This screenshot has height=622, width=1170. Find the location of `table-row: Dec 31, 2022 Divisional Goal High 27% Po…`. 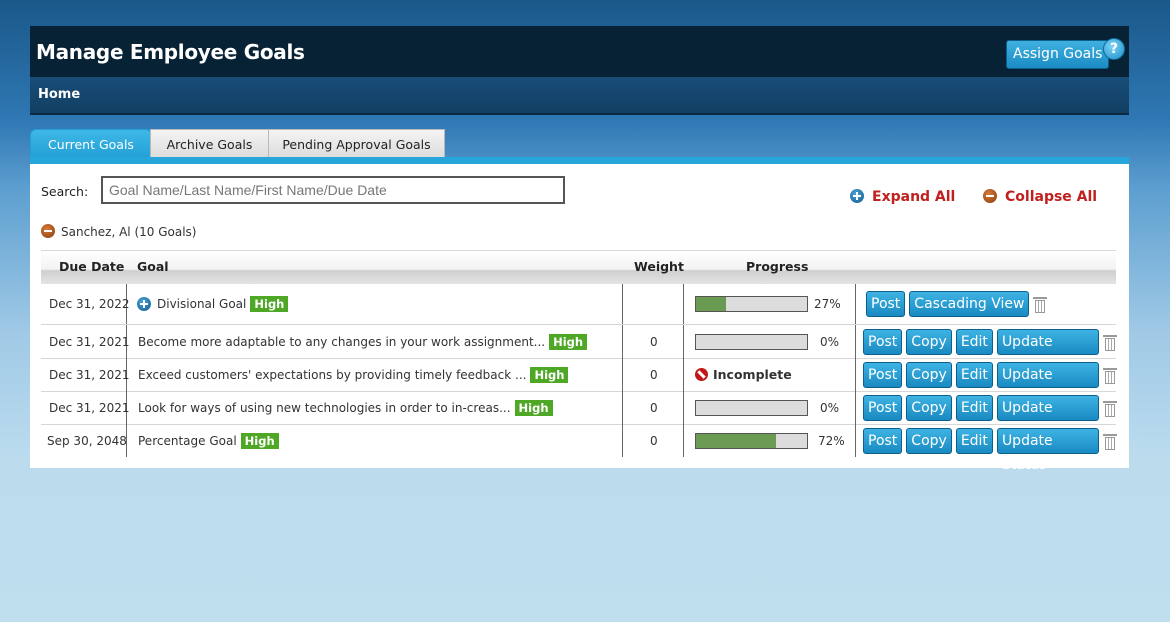

table-row: Dec 31, 2022 Divisional Goal High 27% Po… is located at coordinates (578, 304).